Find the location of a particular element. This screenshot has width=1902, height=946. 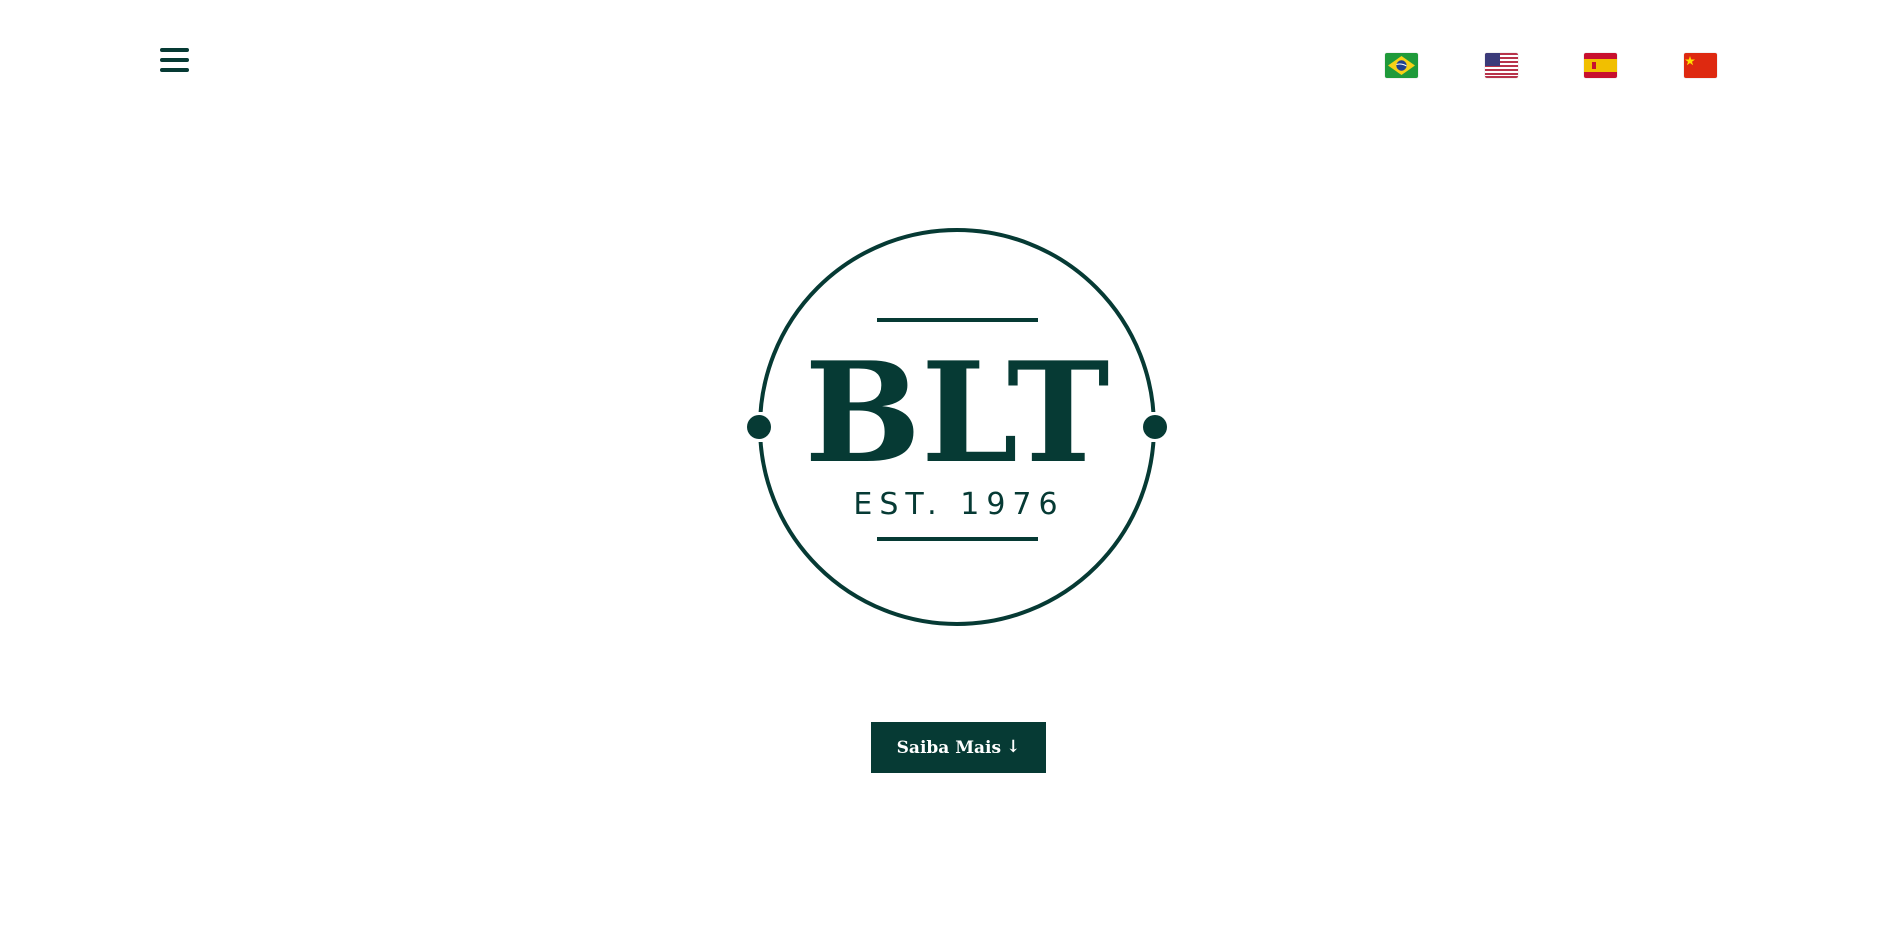

menu-bar-middle is located at coordinates (174, 60).